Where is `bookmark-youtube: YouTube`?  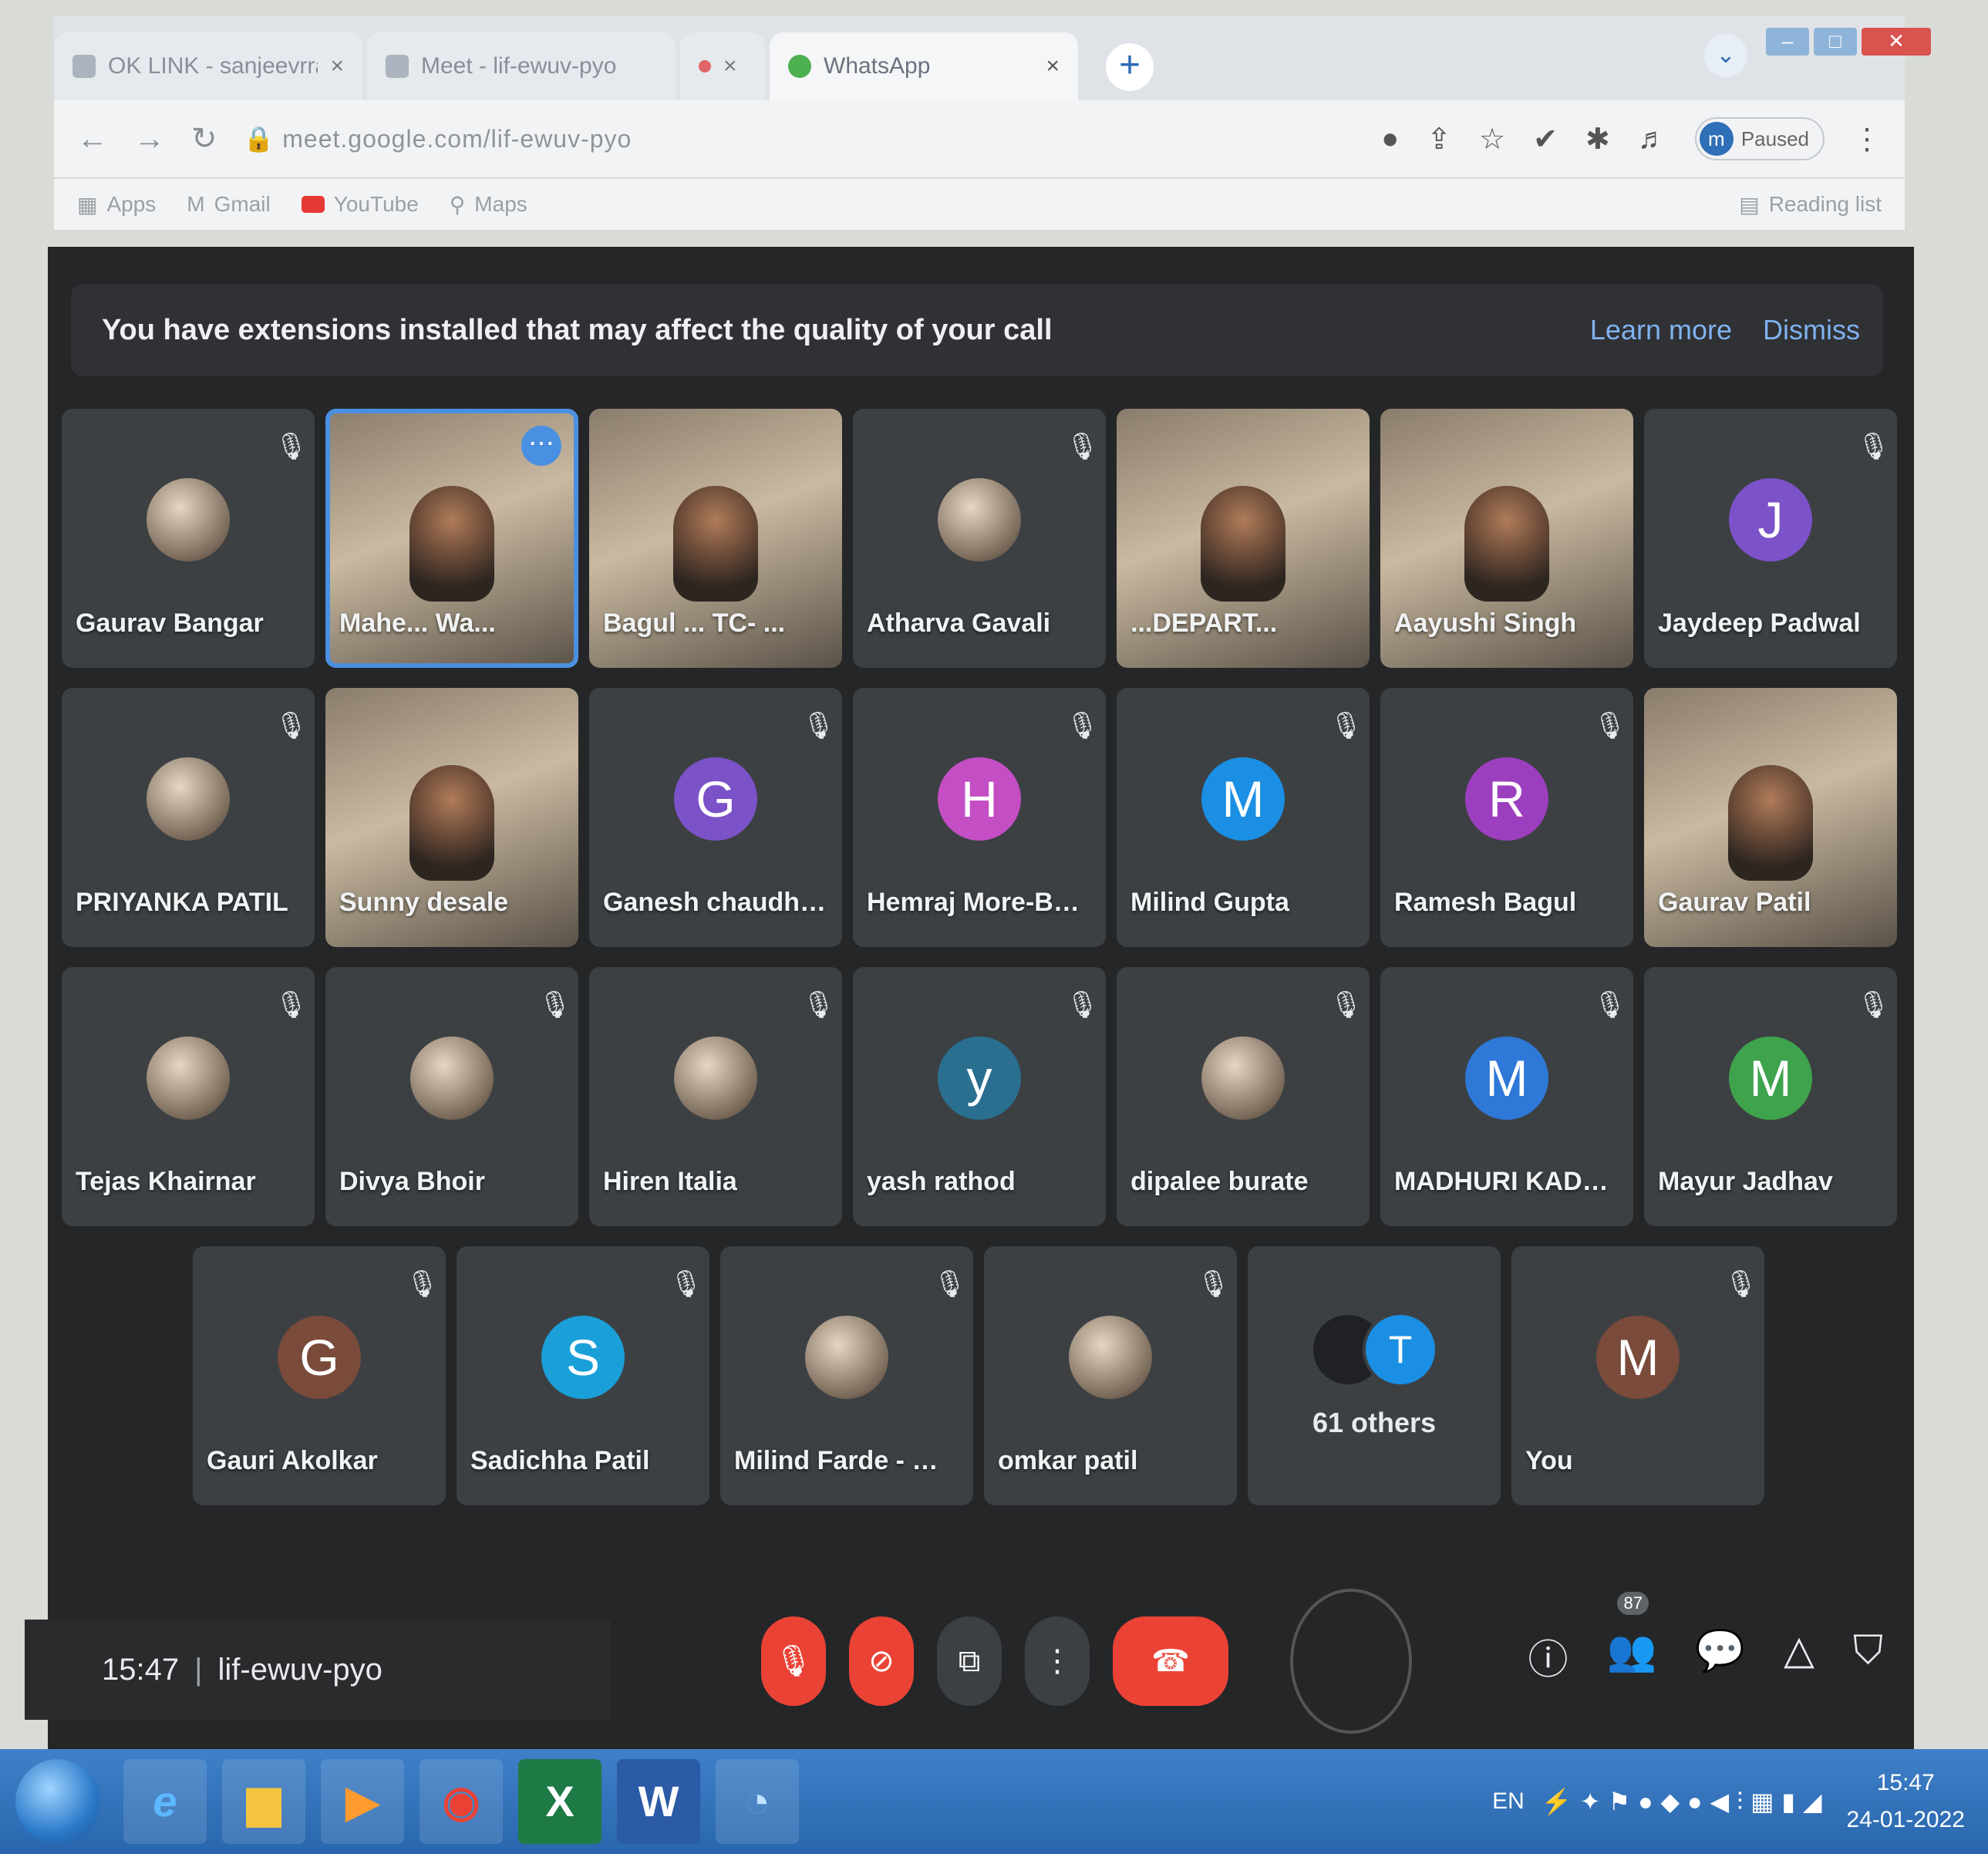 bookmark-youtube: YouTube is located at coordinates (360, 204).